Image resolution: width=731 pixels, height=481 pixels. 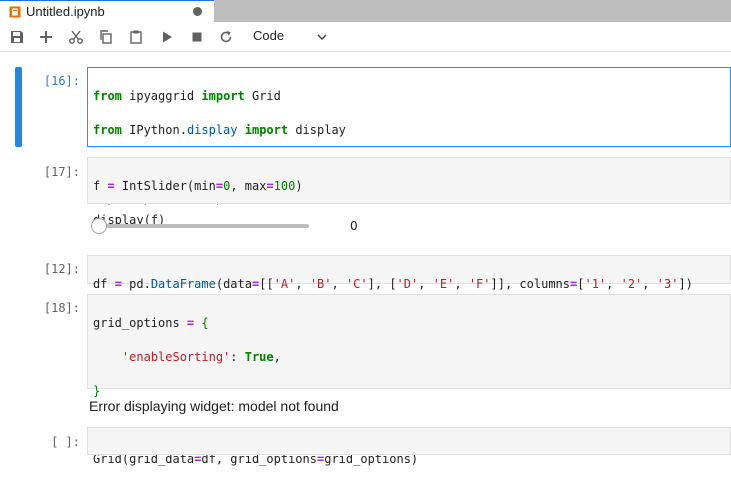 What do you see at coordinates (198, 186) in the screenshot?
I see `code-line: f = IntSlider(min=0, max=100)` at bounding box center [198, 186].